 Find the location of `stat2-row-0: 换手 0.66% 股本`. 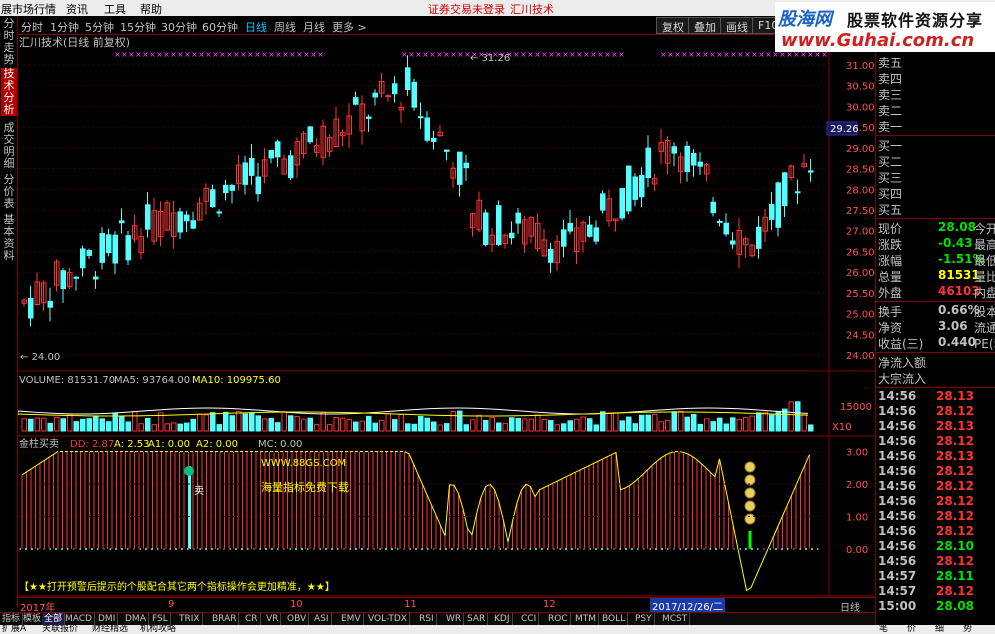

stat2-row-0: 换手 0.66% 股本 is located at coordinates (935, 311).